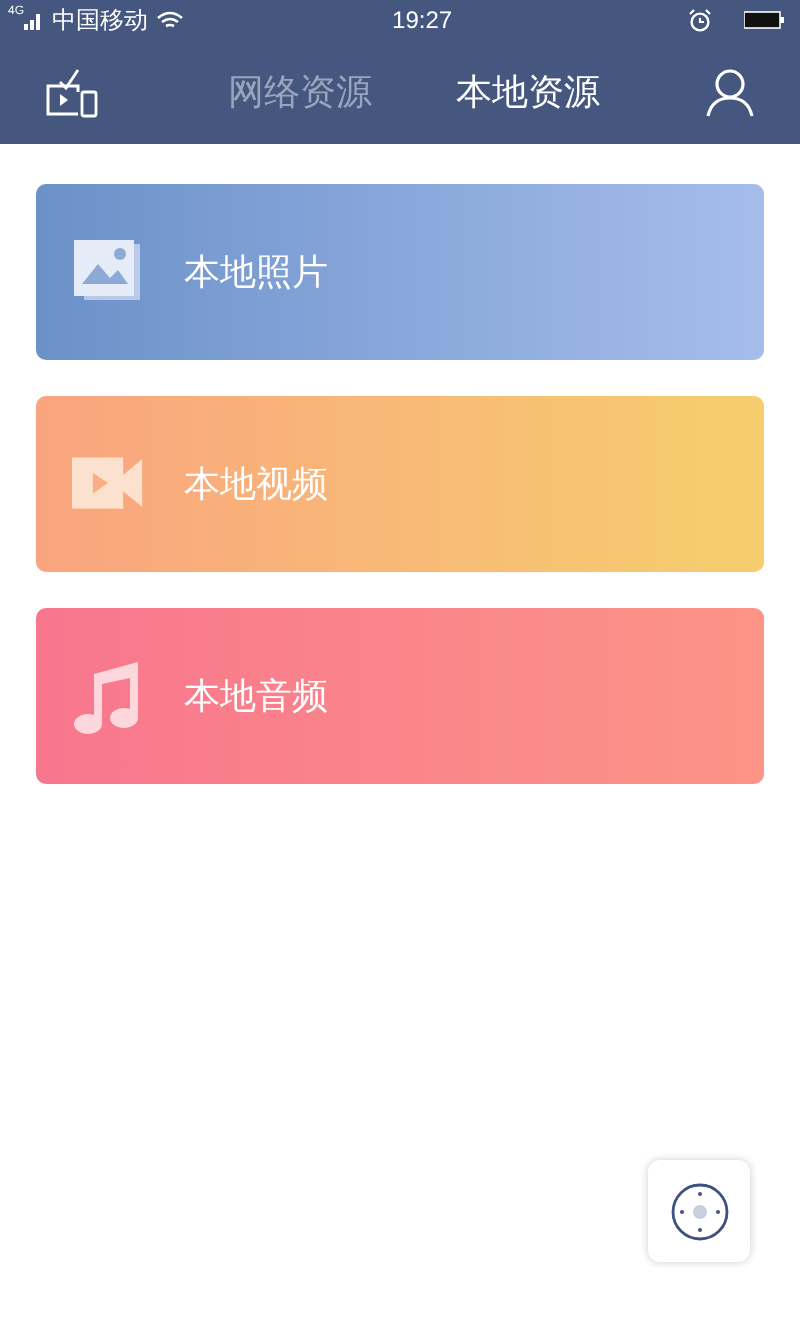 Image resolution: width=800 pixels, height=1324 pixels. Describe the element at coordinates (108, 696) in the screenshot. I see `music-note-icon` at that location.